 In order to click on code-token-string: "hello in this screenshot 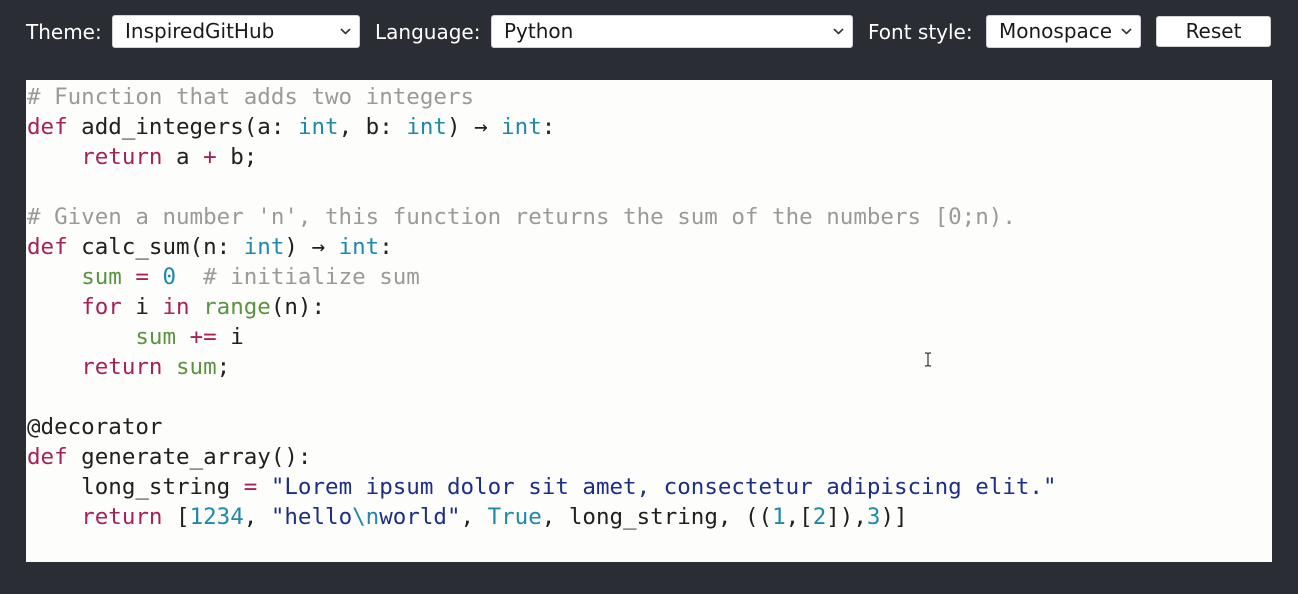, I will do `click(311, 517)`.